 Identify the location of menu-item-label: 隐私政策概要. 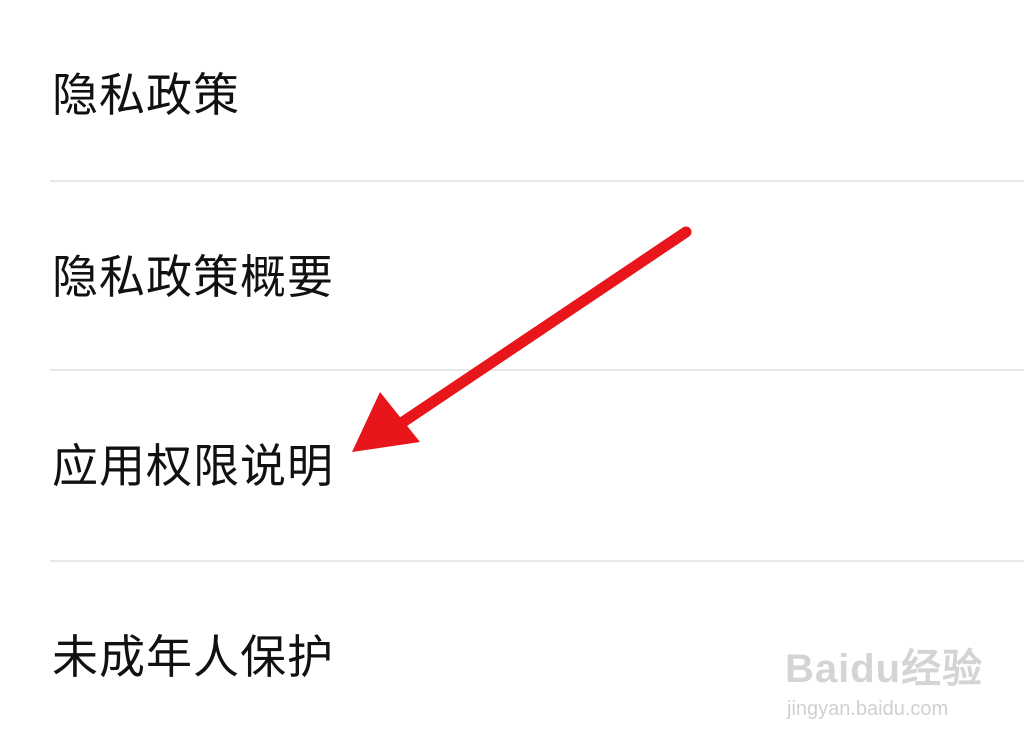
(193, 277).